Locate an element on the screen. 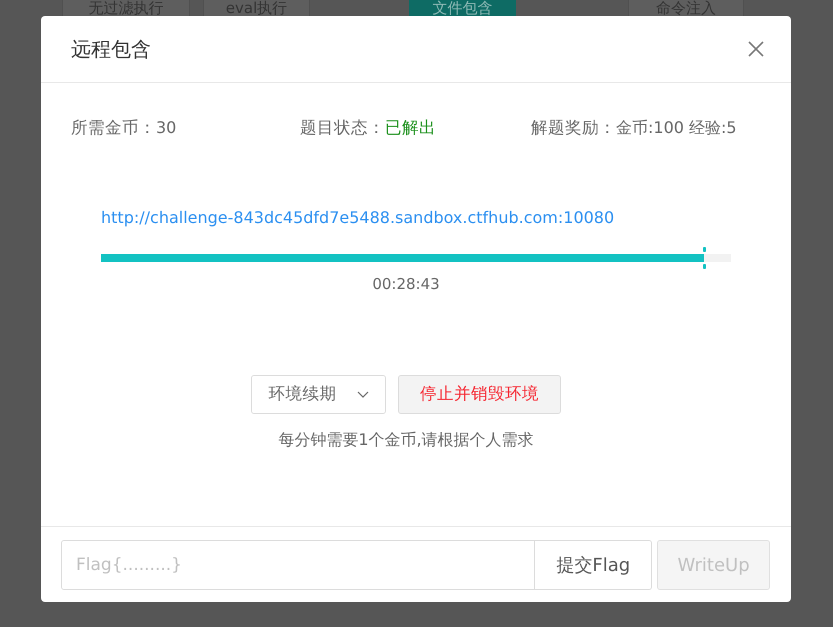 This screenshot has height=627, width=833. info-label: 解题奖励： is located at coordinates (573, 128).